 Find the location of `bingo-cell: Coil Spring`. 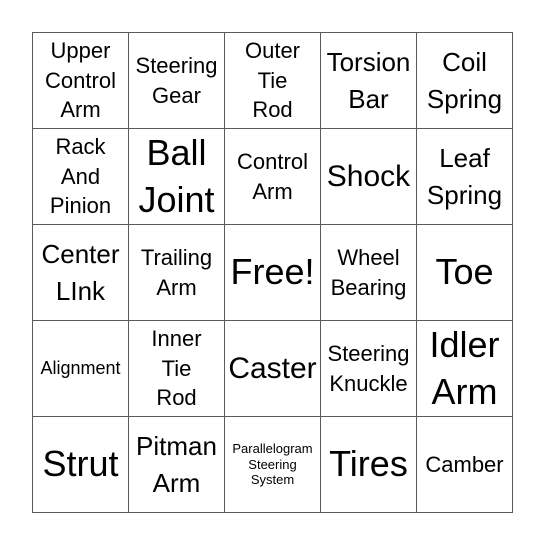

bingo-cell: Coil Spring is located at coordinates (465, 81).